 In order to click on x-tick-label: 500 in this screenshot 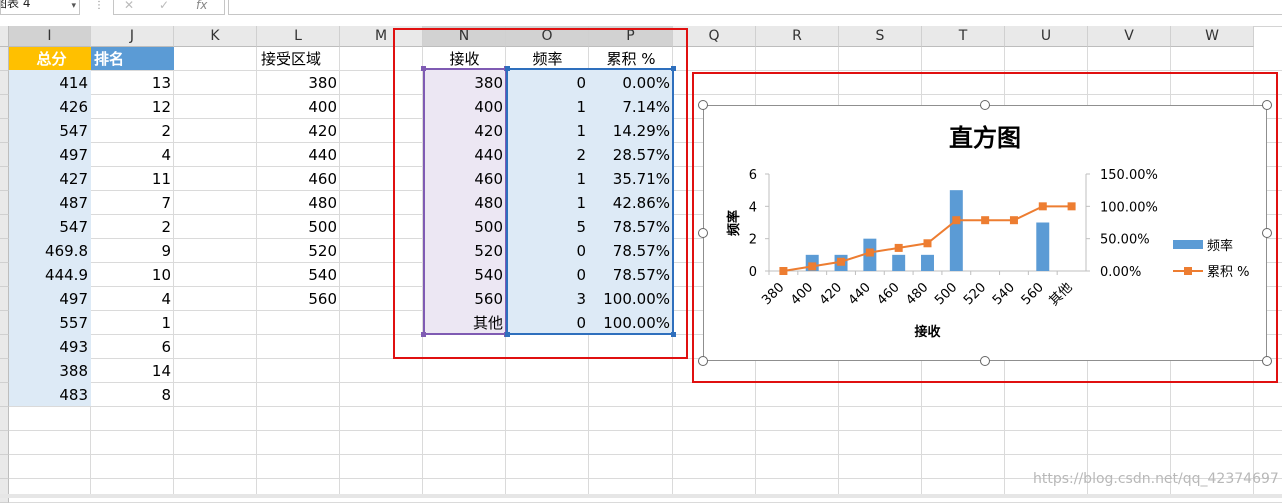, I will do `click(946, 294)`.